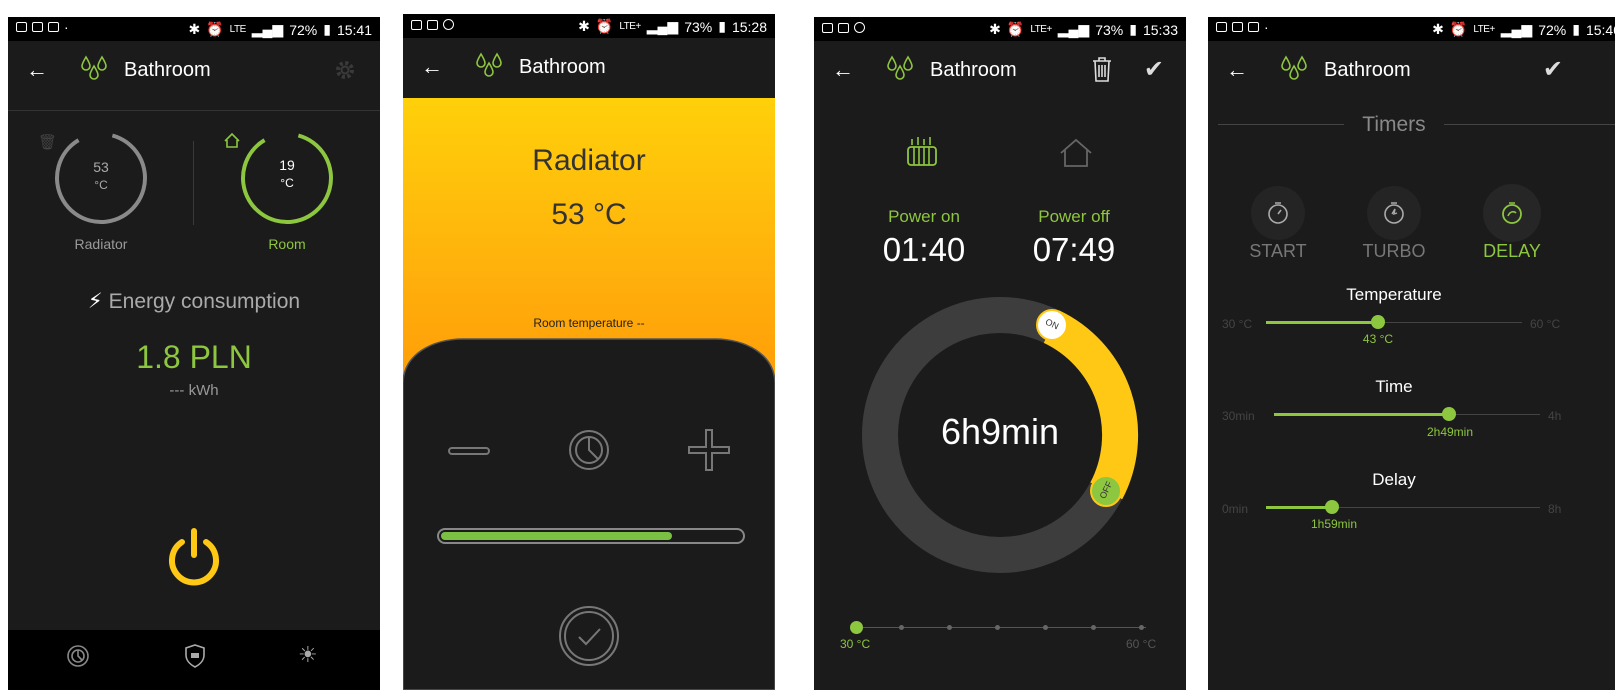  What do you see at coordinates (1394, 294) in the screenshot?
I see `temperature-slider-title: Temperature` at bounding box center [1394, 294].